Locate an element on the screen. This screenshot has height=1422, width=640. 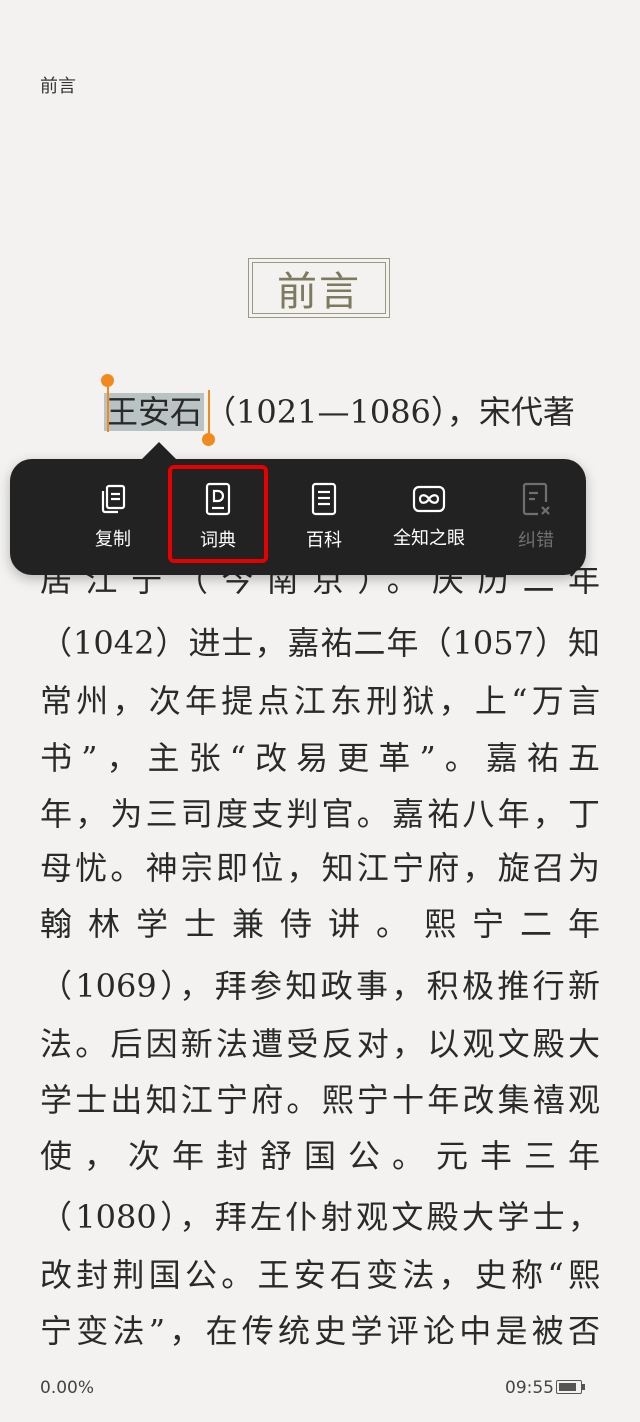
battery-icon is located at coordinates (569, 1387).